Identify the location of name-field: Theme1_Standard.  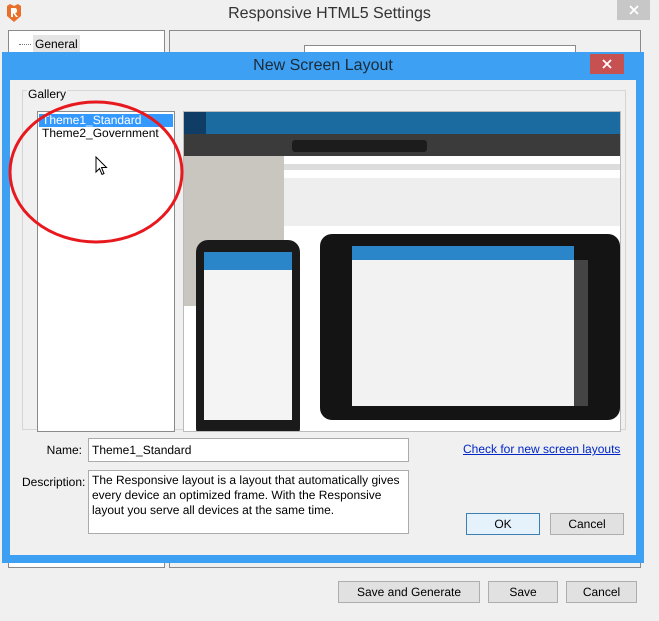
(248, 450).